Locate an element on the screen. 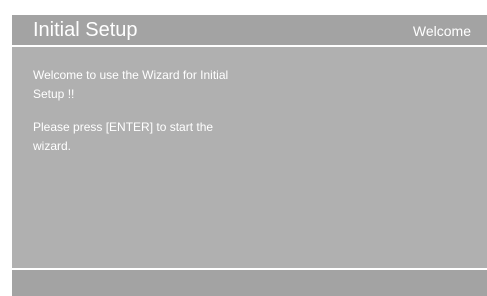 Image resolution: width=487 pixels, height=296 pixels. wizard-footer is located at coordinates (249, 283).